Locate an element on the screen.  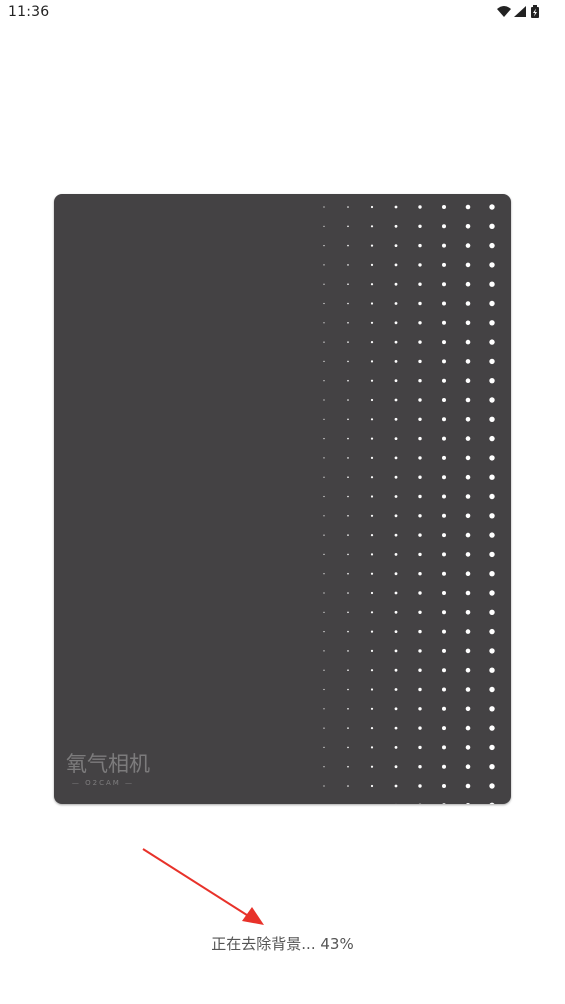
status-bar: 11:36 is located at coordinates (282, 12).